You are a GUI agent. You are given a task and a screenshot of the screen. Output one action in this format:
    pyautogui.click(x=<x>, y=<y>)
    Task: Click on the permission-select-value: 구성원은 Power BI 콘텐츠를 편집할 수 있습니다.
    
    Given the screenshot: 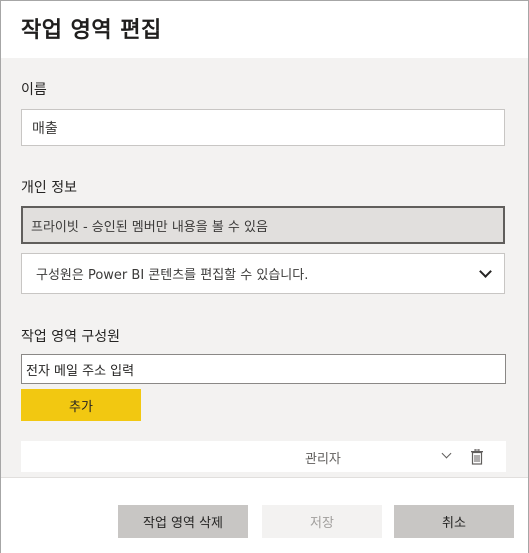 What is the action you would take?
    pyautogui.click(x=172, y=275)
    